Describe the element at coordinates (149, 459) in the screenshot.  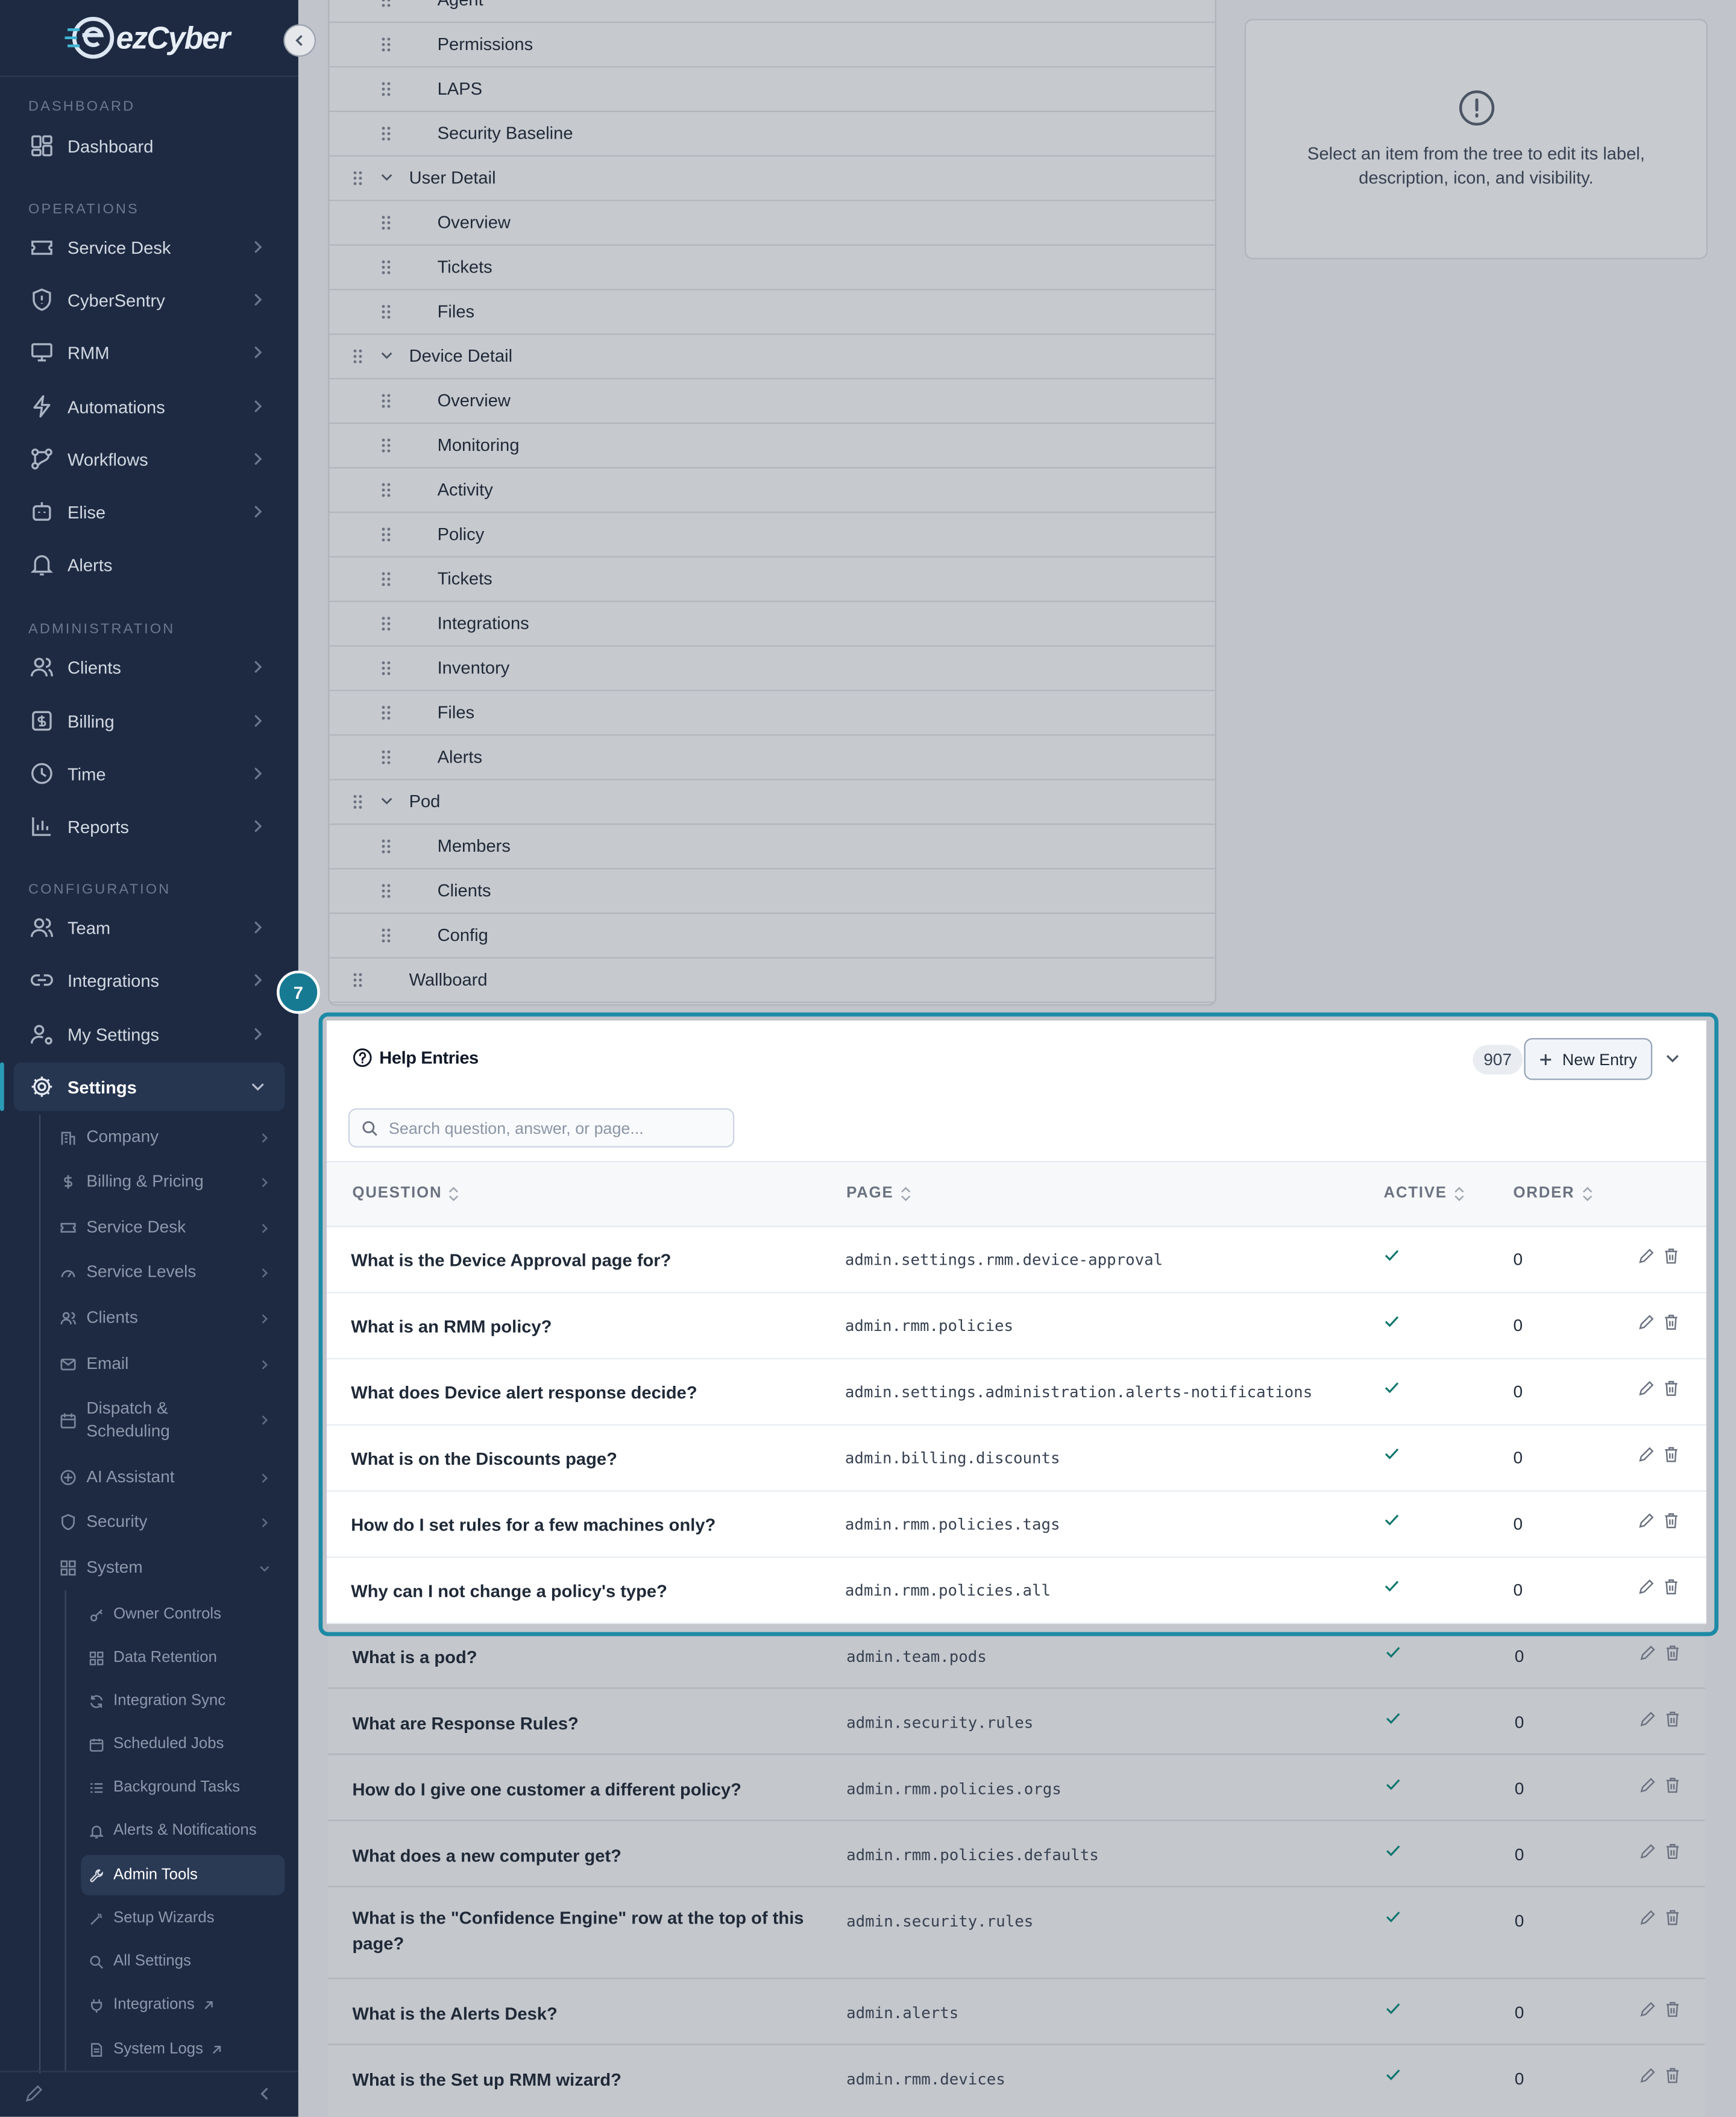
I see `sidebar-item-workflows: Workflows` at that location.